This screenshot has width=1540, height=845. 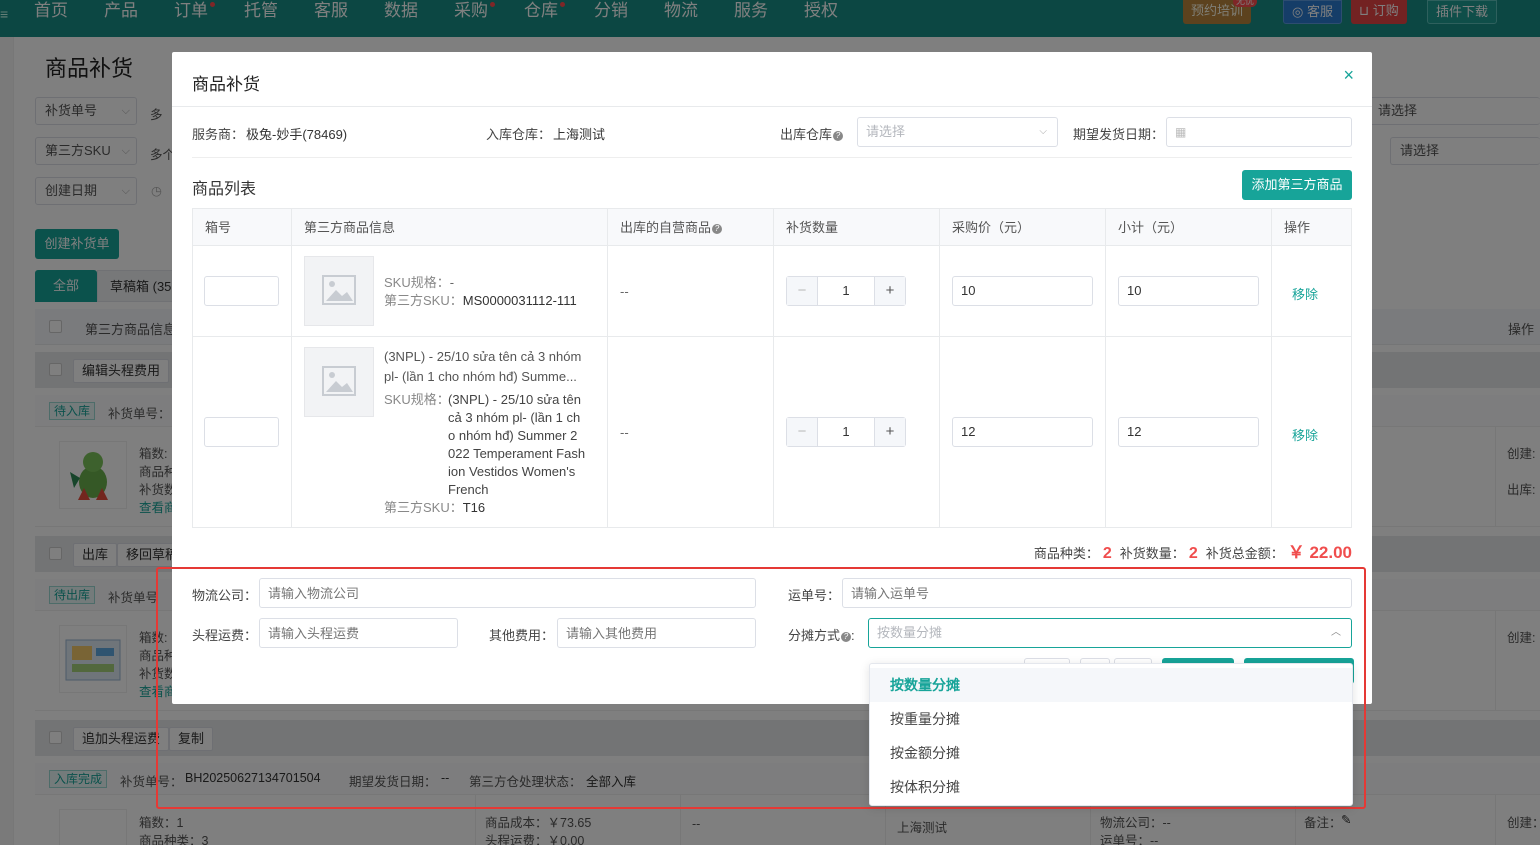 What do you see at coordinates (1023, 227) in the screenshot?
I see `column-header-price: 采购价（元）` at bounding box center [1023, 227].